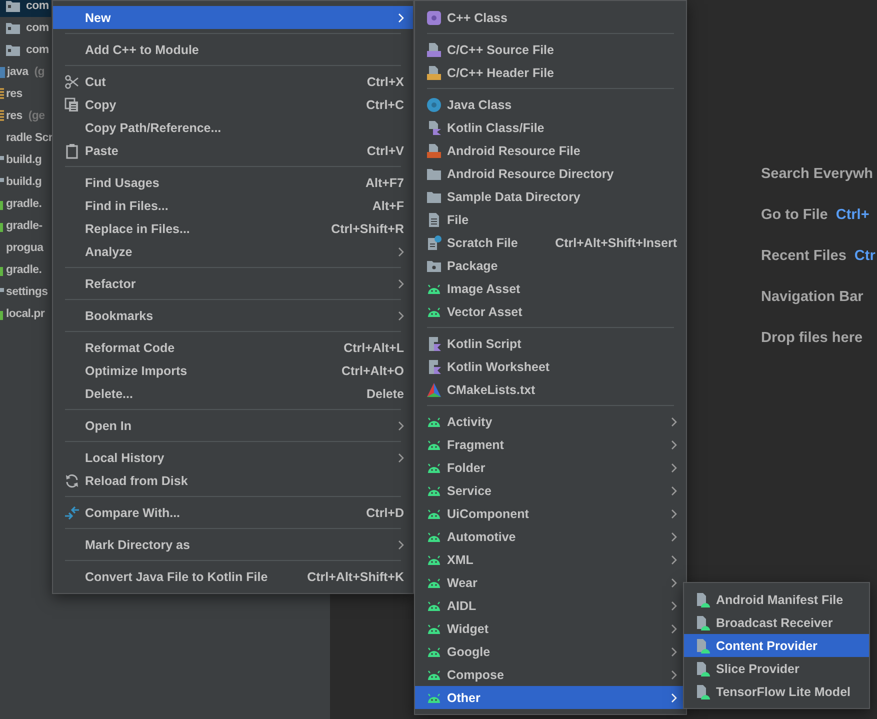 This screenshot has height=719, width=877. I want to click on menu-item: Content Provider, so click(776, 645).